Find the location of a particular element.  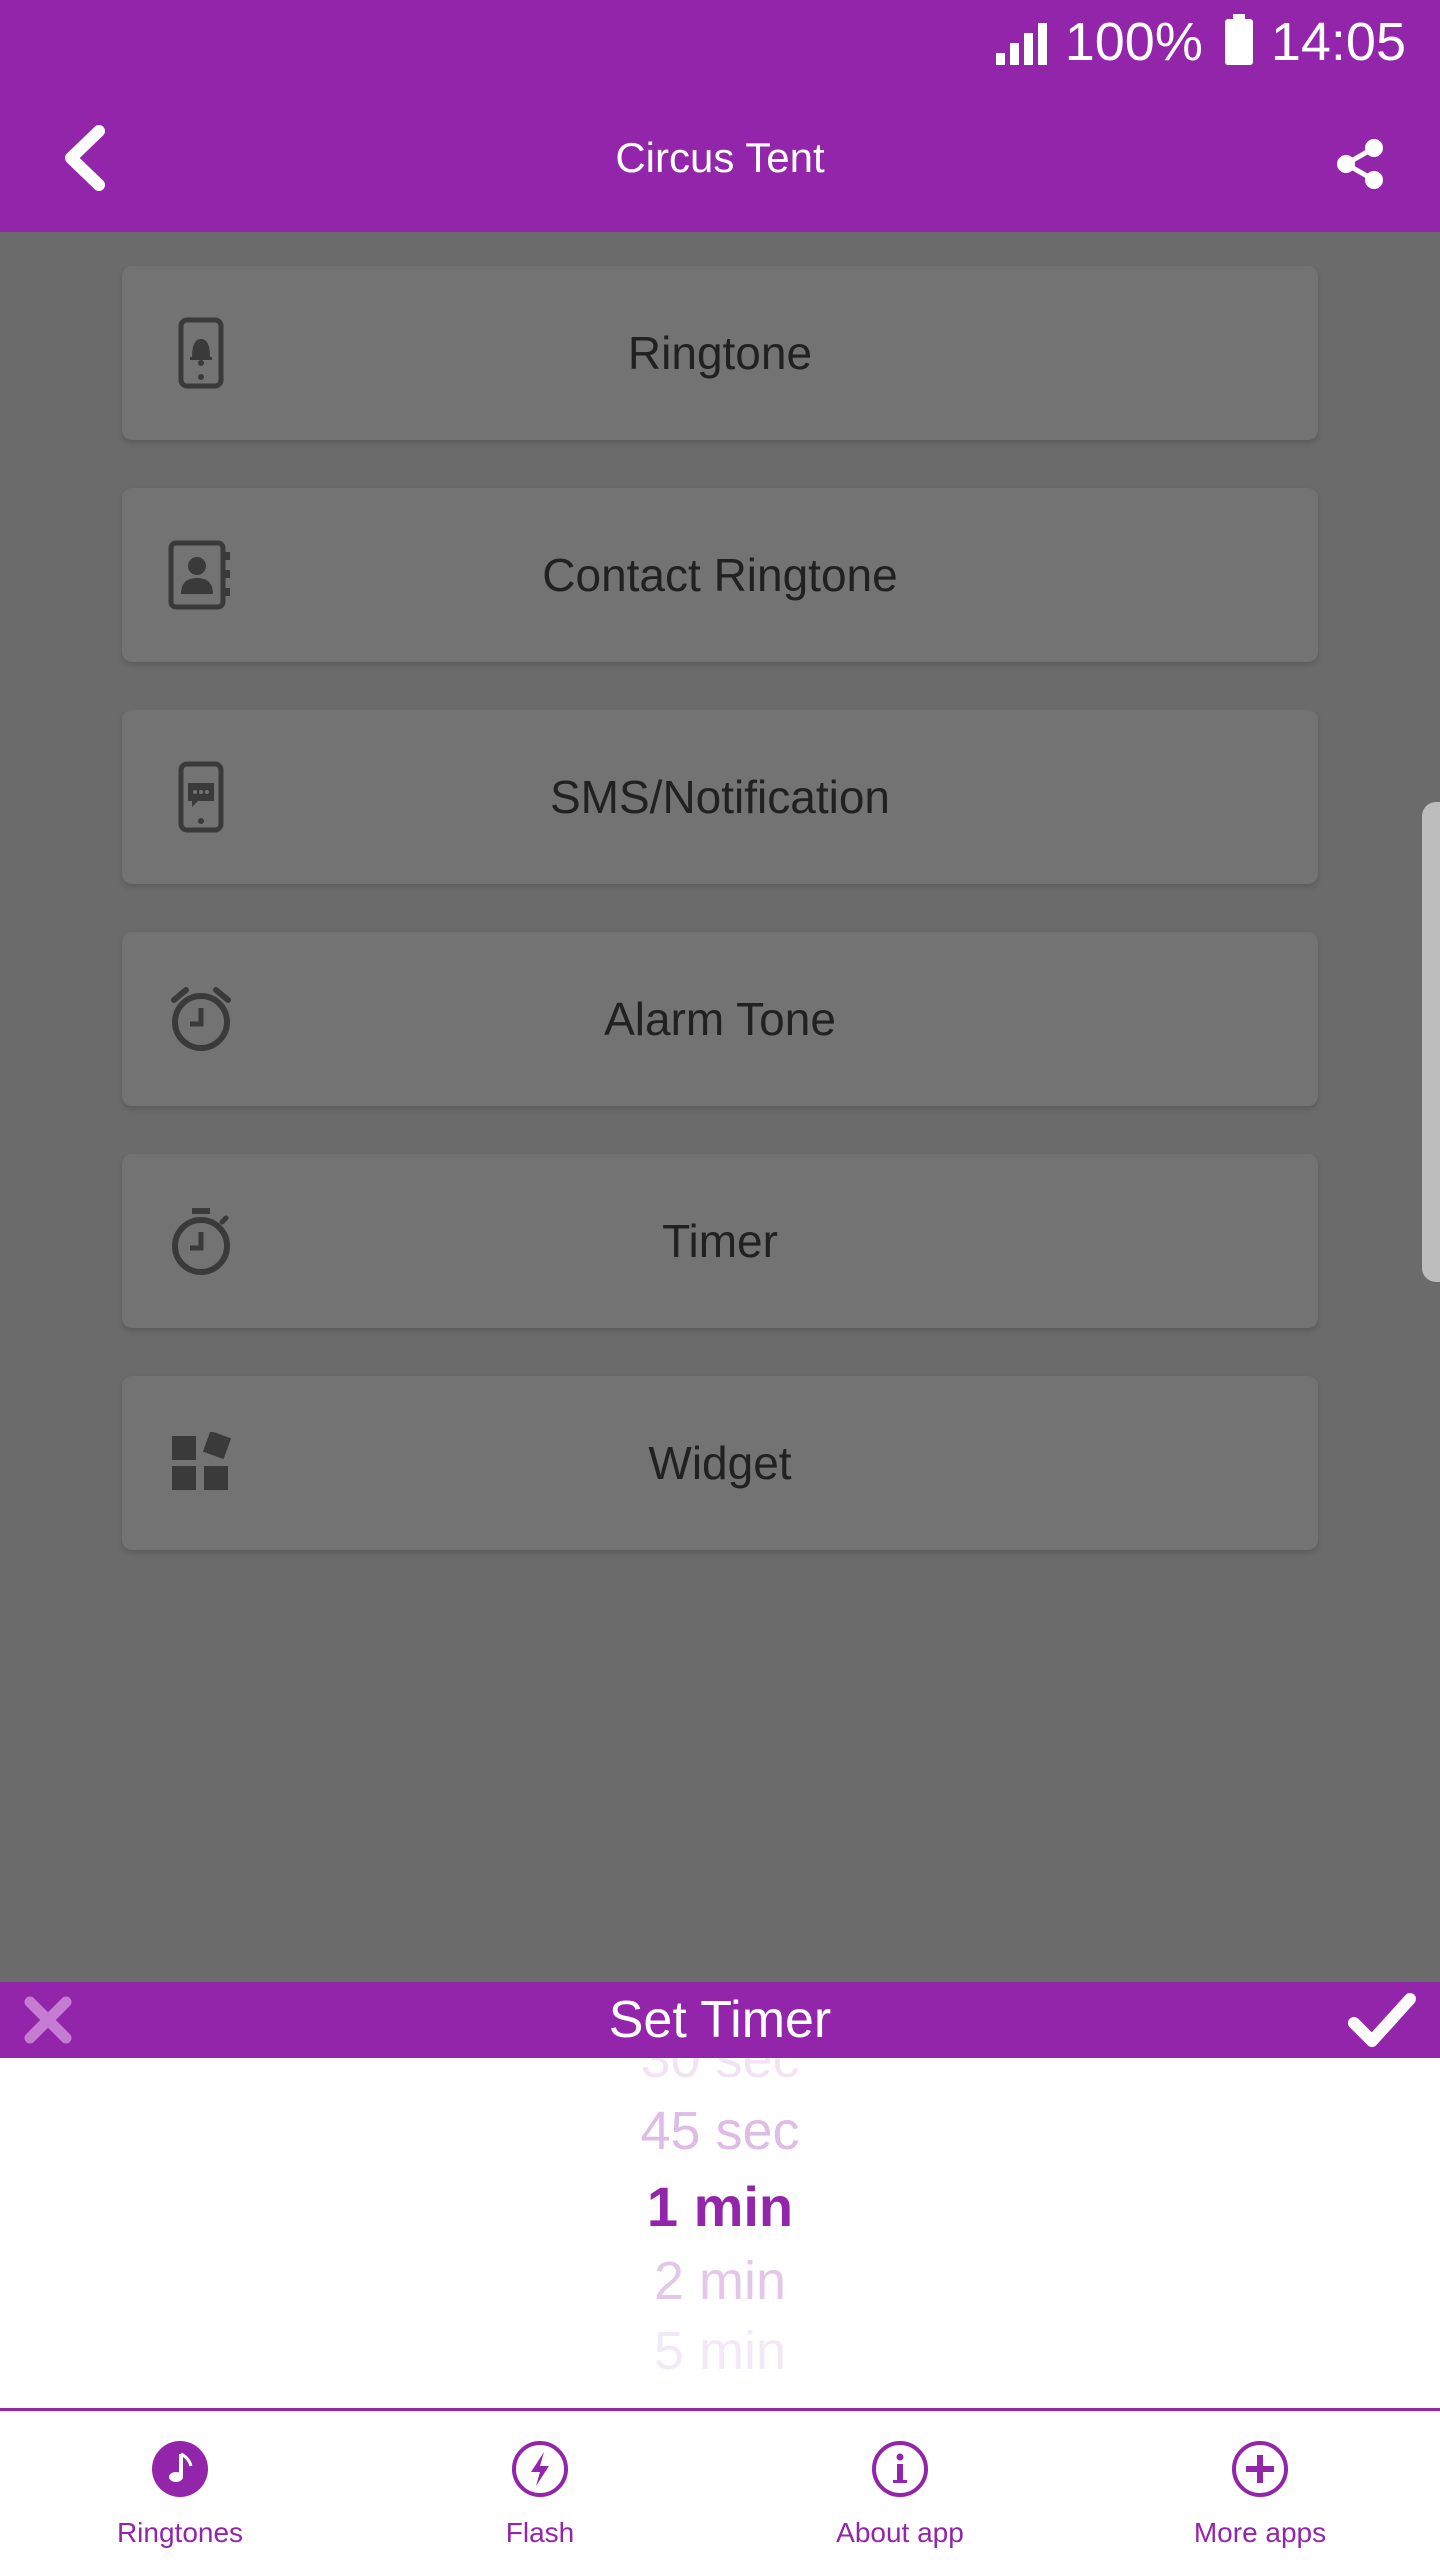

clock: 14:05 is located at coordinates (1338, 42).